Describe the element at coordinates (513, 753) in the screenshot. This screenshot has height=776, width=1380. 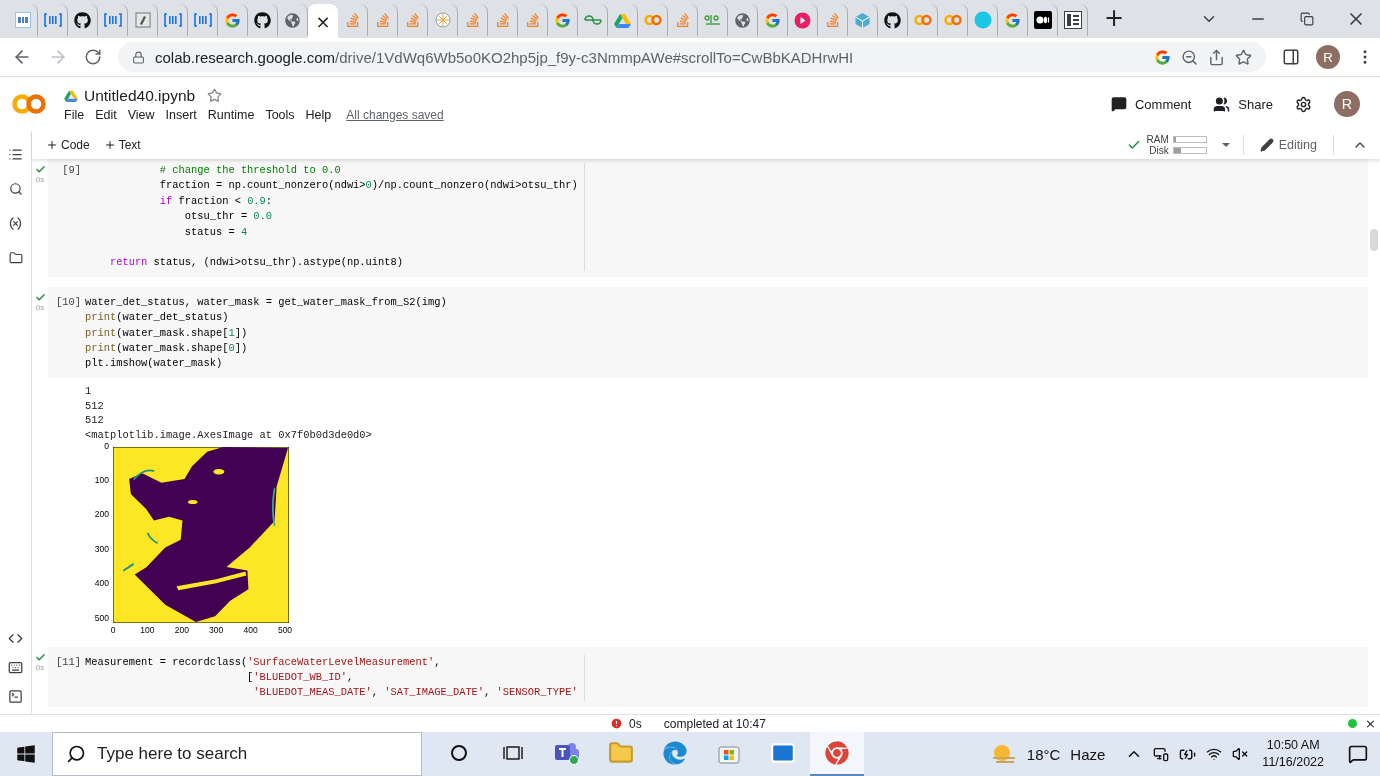
I see `task-view-icon` at that location.